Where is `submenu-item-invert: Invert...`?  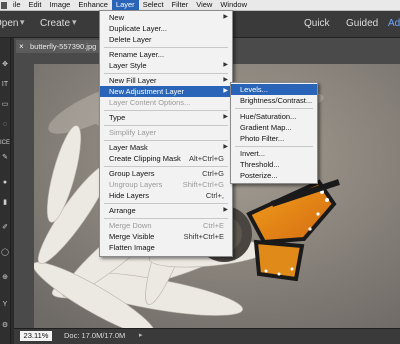
submenu-item-invert: Invert... is located at coordinates (274, 153).